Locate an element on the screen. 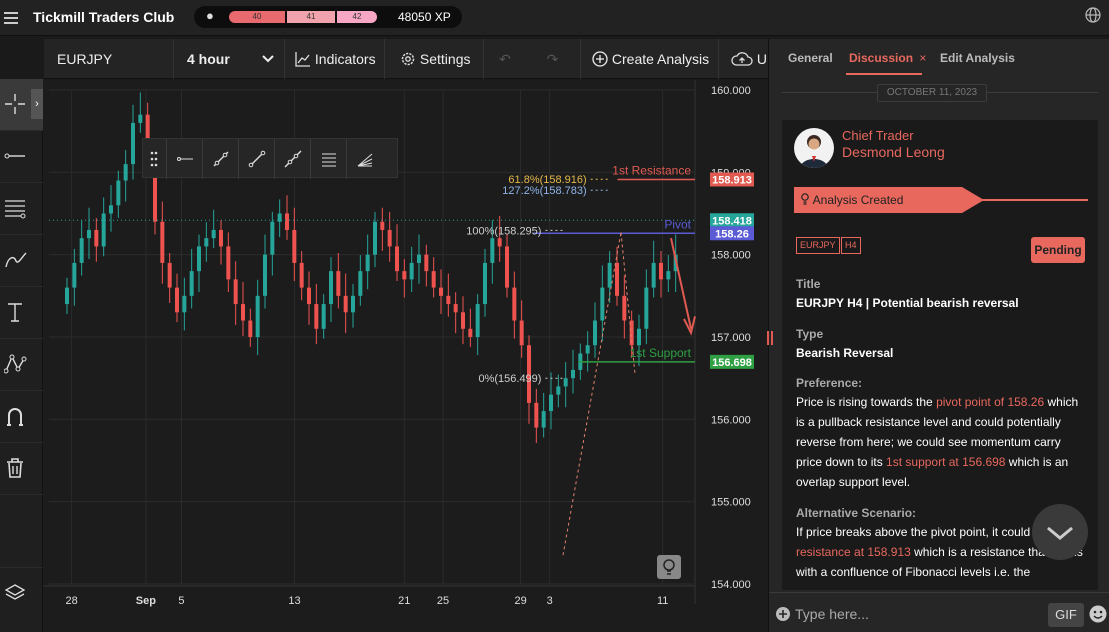 This screenshot has height=632, width=1109. x-tick-label: 29 is located at coordinates (520, 601).